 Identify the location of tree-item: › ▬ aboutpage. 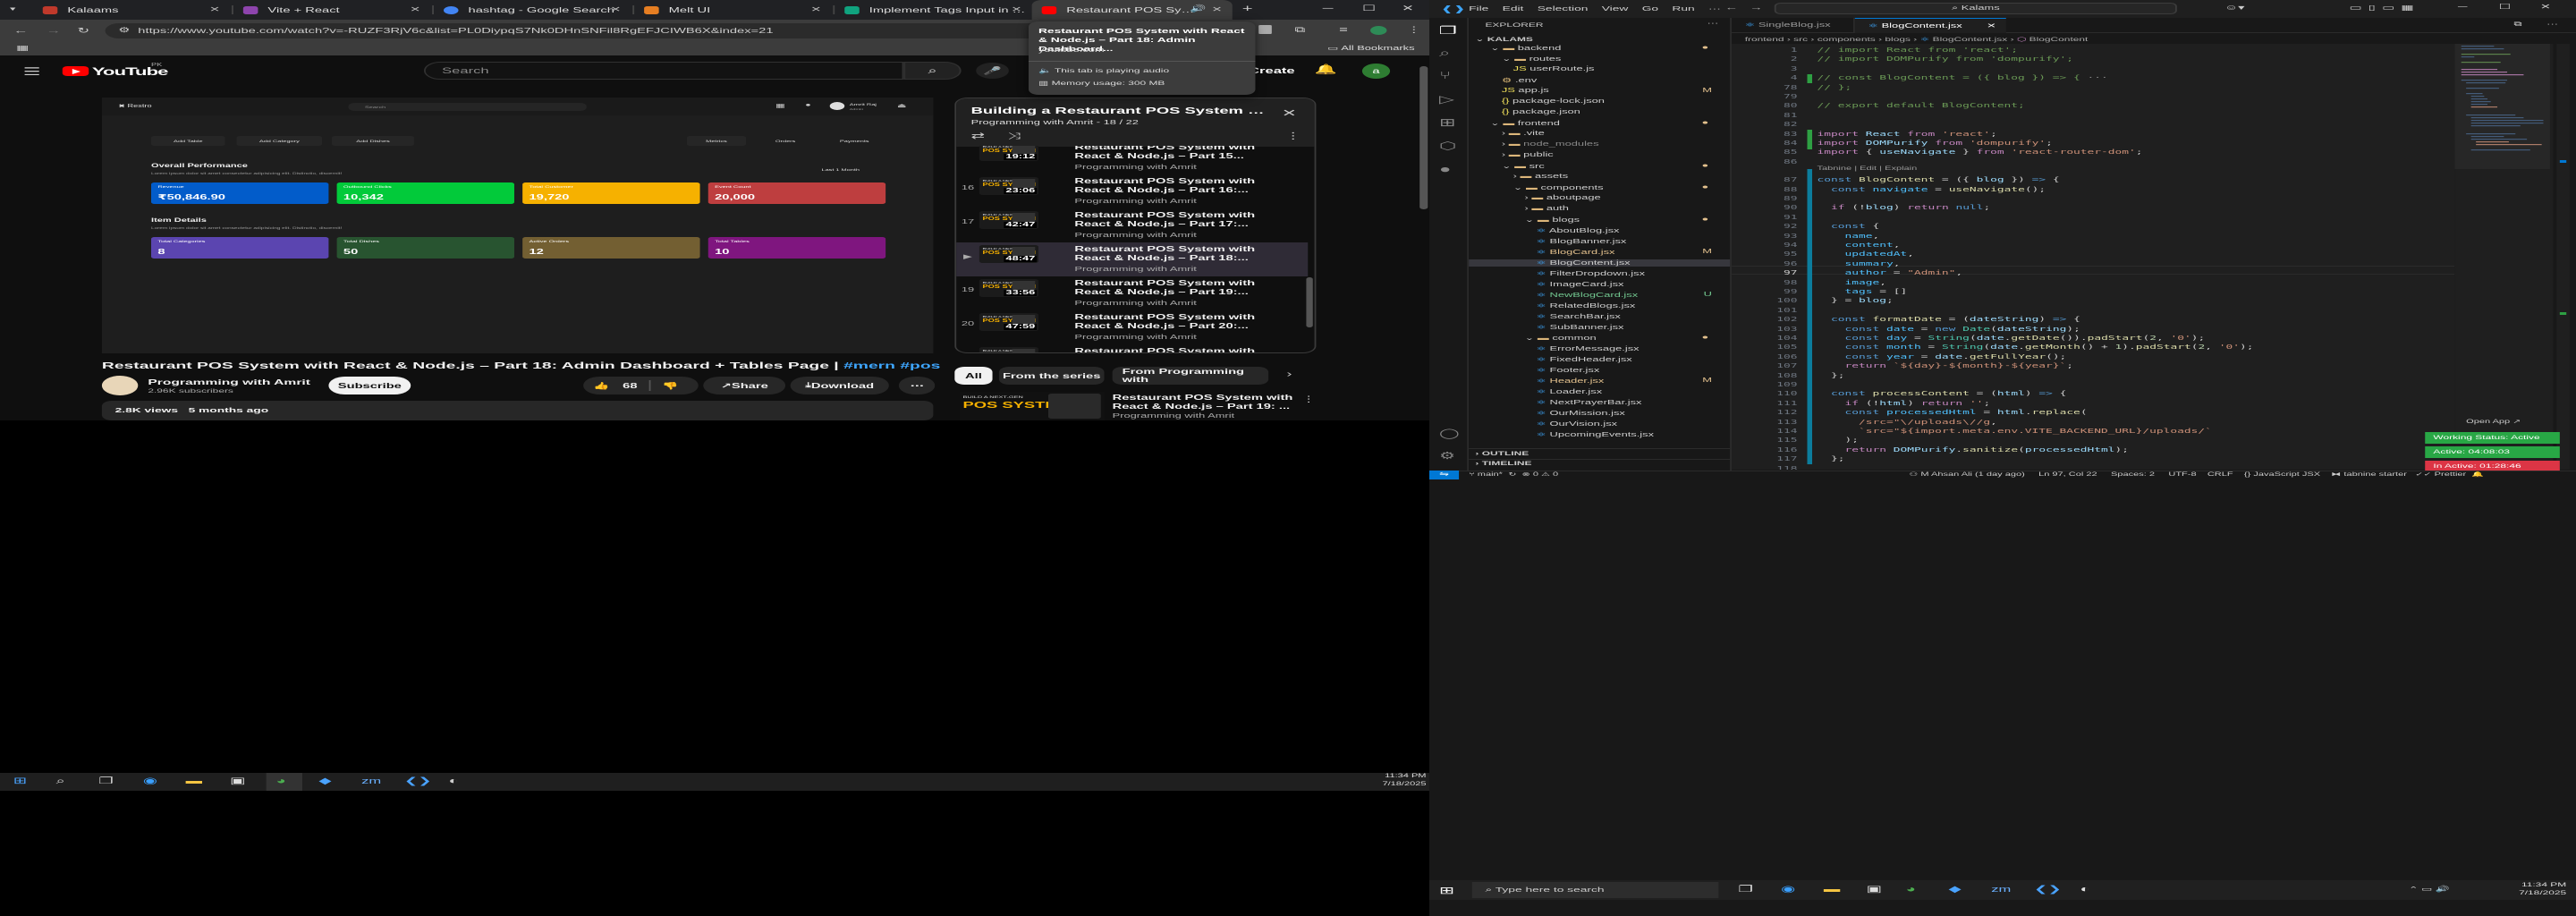
(1625, 198).